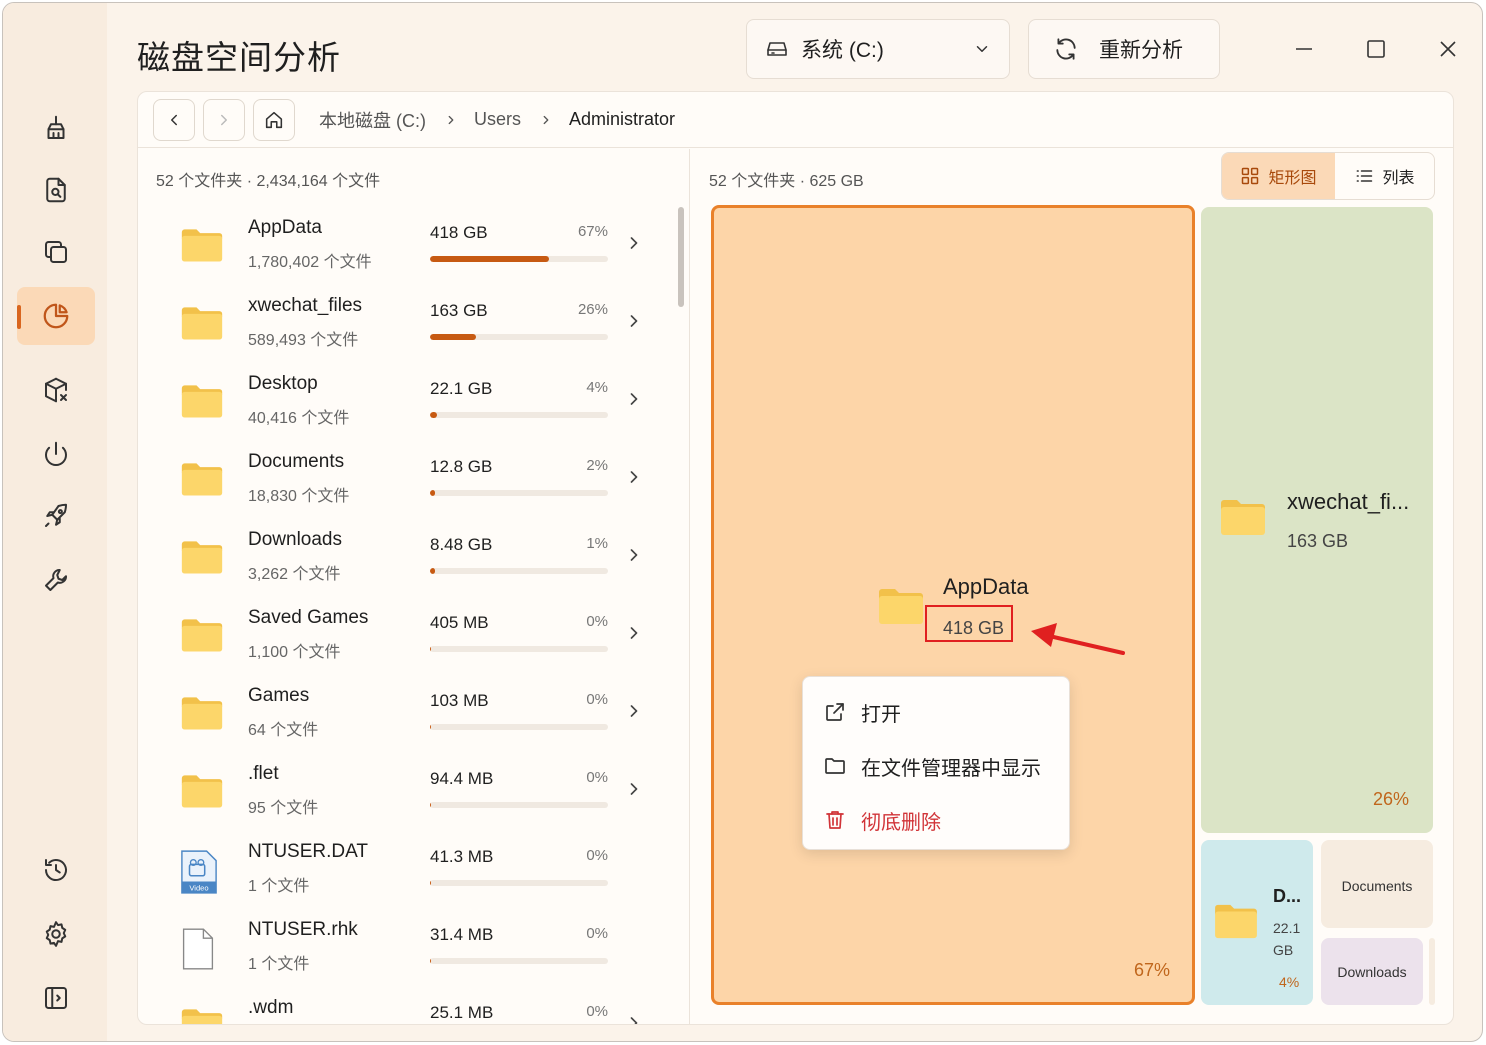  What do you see at coordinates (1141, 50) in the screenshot?
I see `reanalyze-label: 重新分析` at bounding box center [1141, 50].